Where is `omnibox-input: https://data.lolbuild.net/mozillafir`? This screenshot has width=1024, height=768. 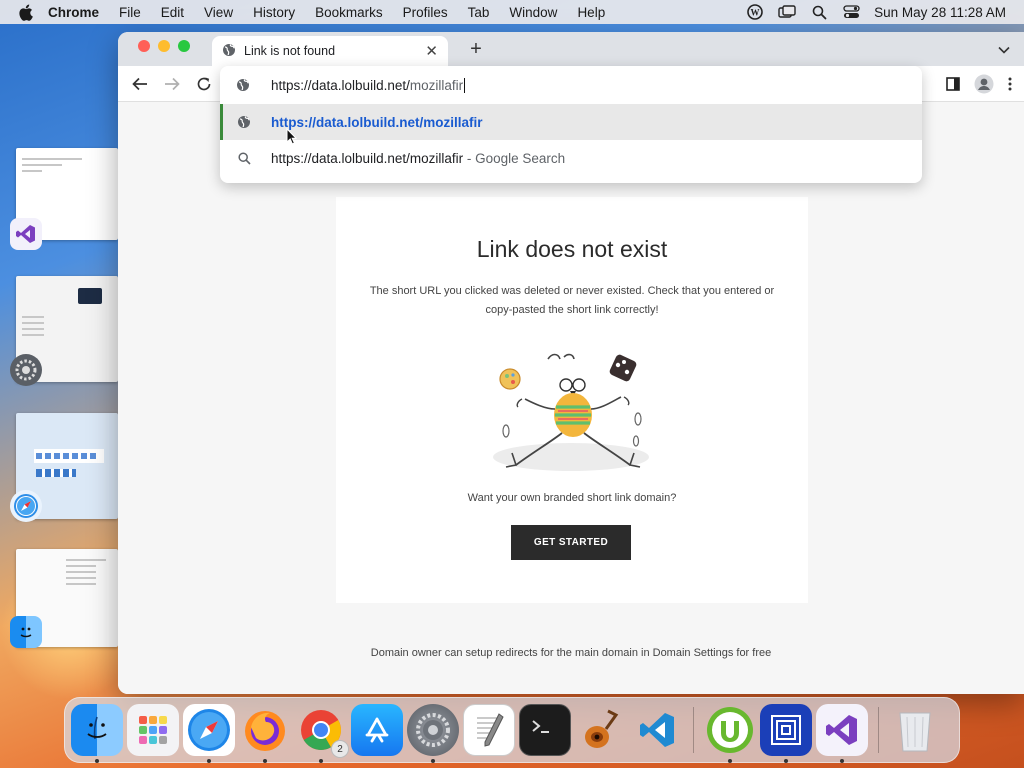 omnibox-input: https://data.lolbuild.net/mozillafir is located at coordinates (571, 85).